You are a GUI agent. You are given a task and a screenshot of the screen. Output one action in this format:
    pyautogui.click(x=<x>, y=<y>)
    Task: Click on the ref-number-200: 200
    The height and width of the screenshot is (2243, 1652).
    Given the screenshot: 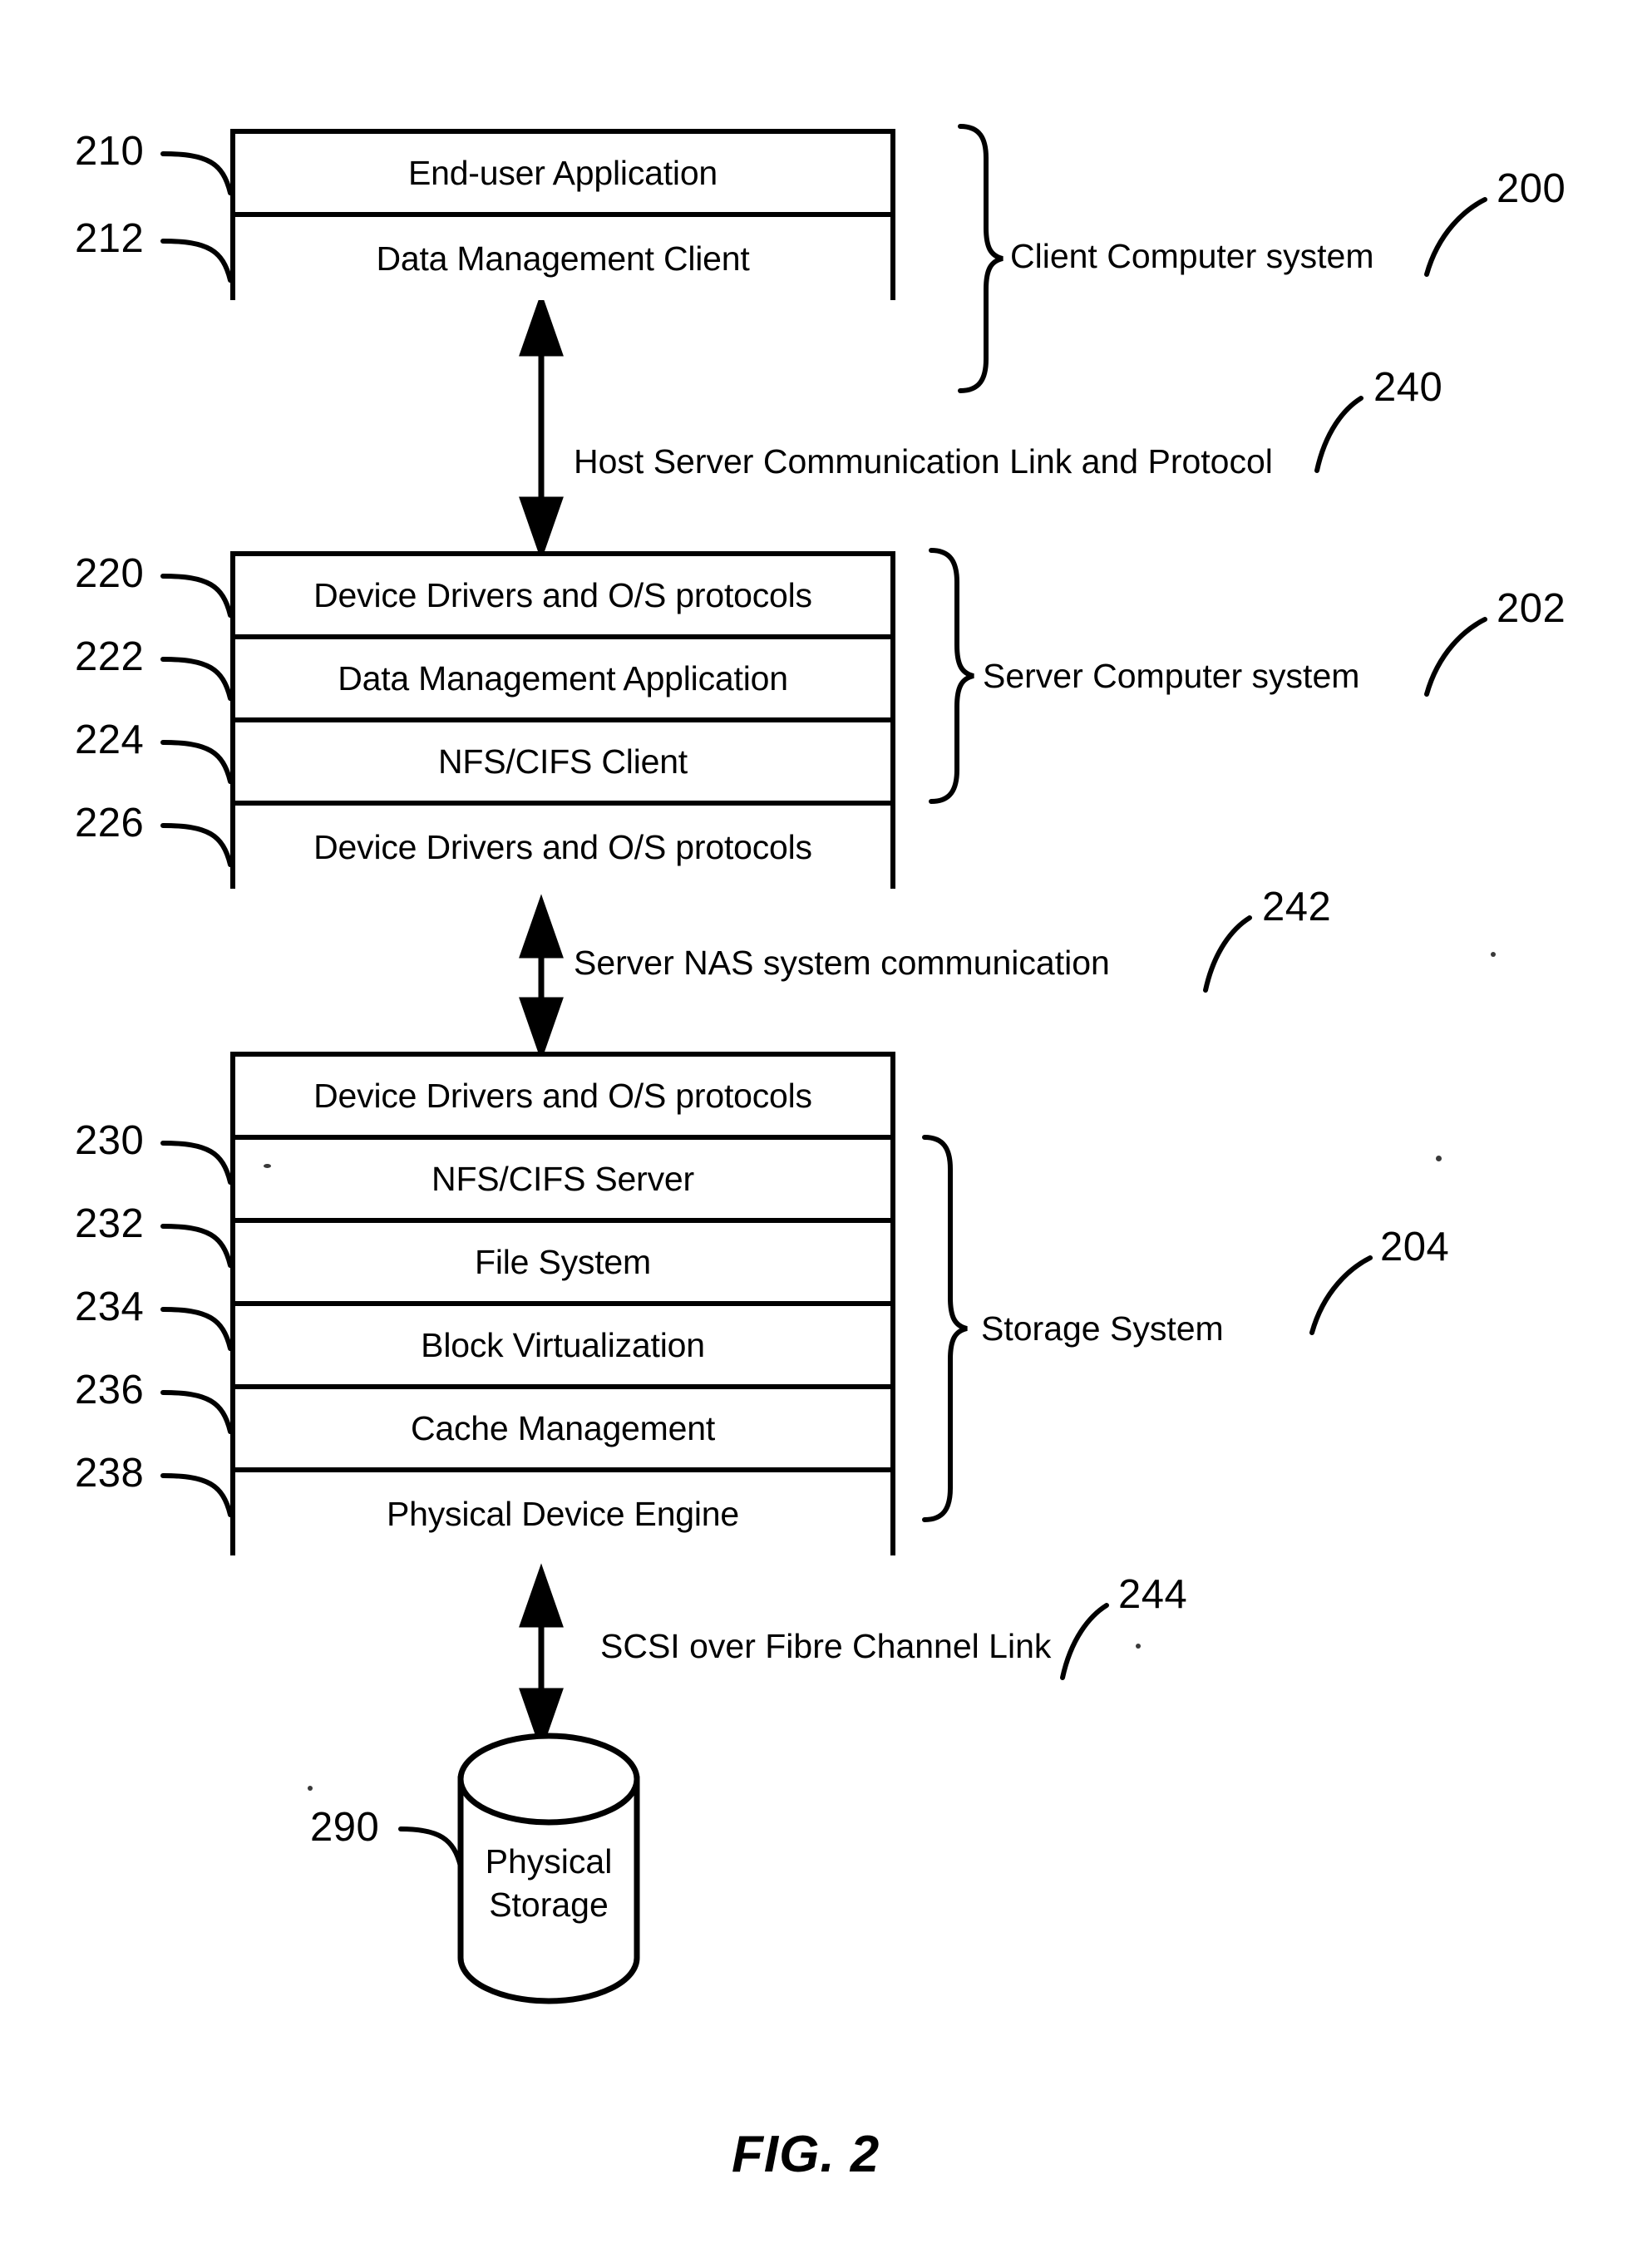 What is the action you would take?
    pyautogui.click(x=1532, y=189)
    